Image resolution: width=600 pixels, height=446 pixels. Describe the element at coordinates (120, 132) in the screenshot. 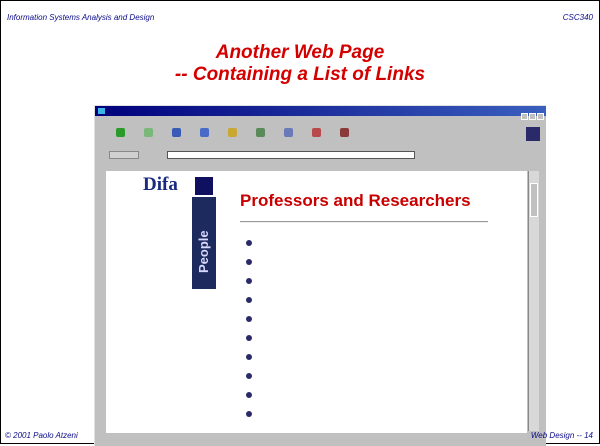

I see `back-icon` at that location.